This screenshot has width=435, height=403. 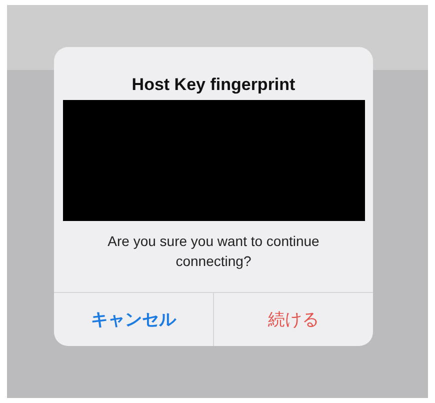 I want to click on alert-title: Host Key fingerprint, so click(x=214, y=85).